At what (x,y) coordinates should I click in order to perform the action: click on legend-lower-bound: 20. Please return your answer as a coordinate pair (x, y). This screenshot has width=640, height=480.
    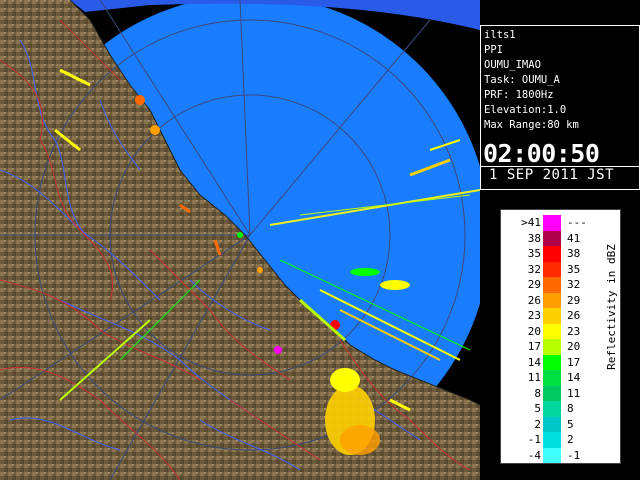
    Looking at the image, I should click on (534, 331).